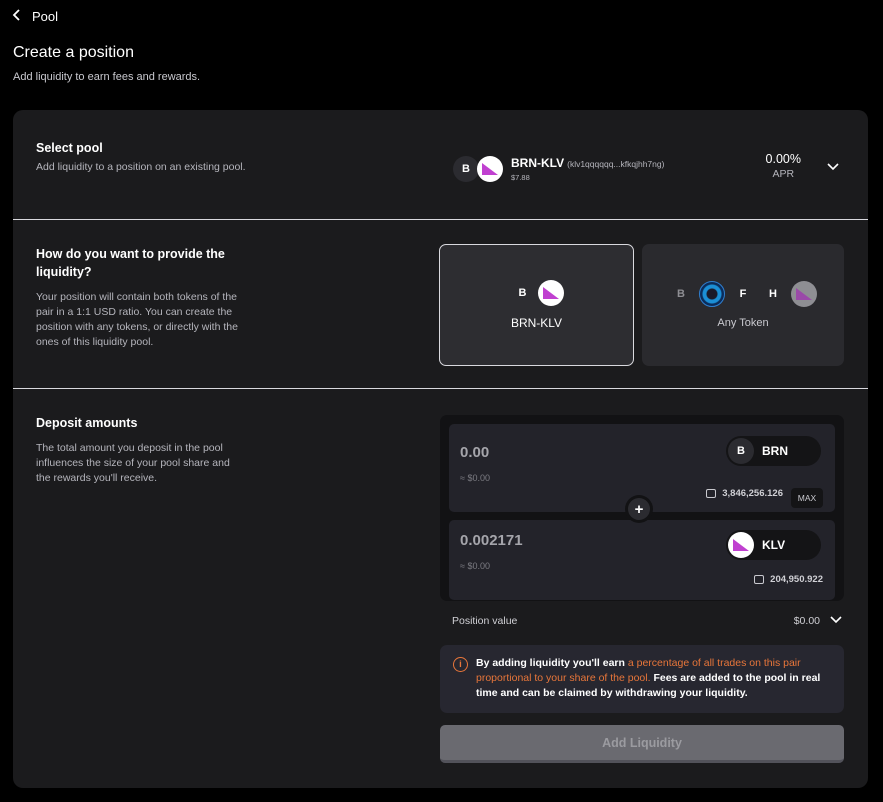 This screenshot has width=883, height=802. What do you see at coordinates (743, 323) in the screenshot?
I see `option-any-label: Any Token` at bounding box center [743, 323].